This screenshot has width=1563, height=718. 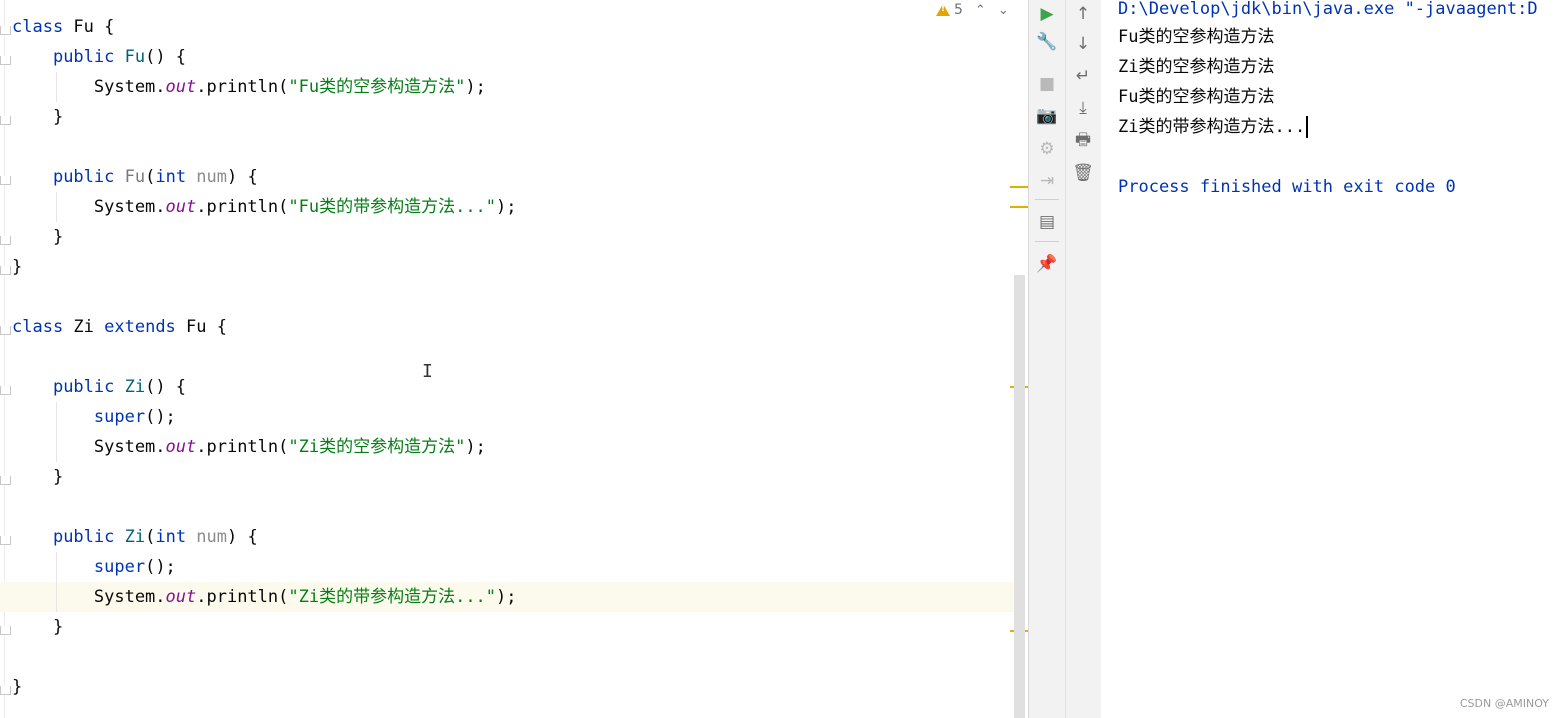 I want to click on code-token: "Fu类的带参构造方法...", so click(x=392, y=207).